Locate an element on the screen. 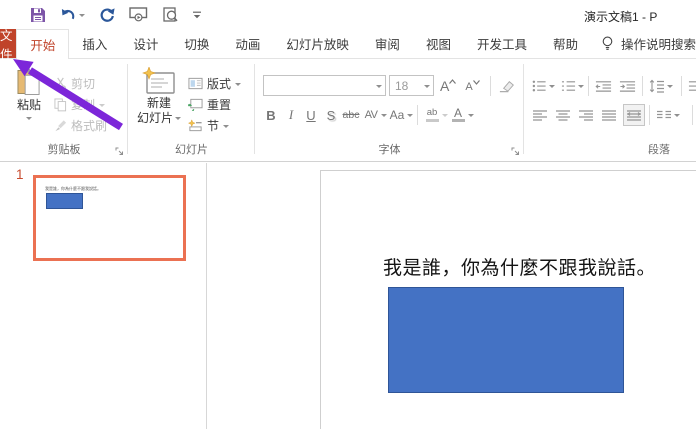  customize-qat-icon is located at coordinates (197, 14).